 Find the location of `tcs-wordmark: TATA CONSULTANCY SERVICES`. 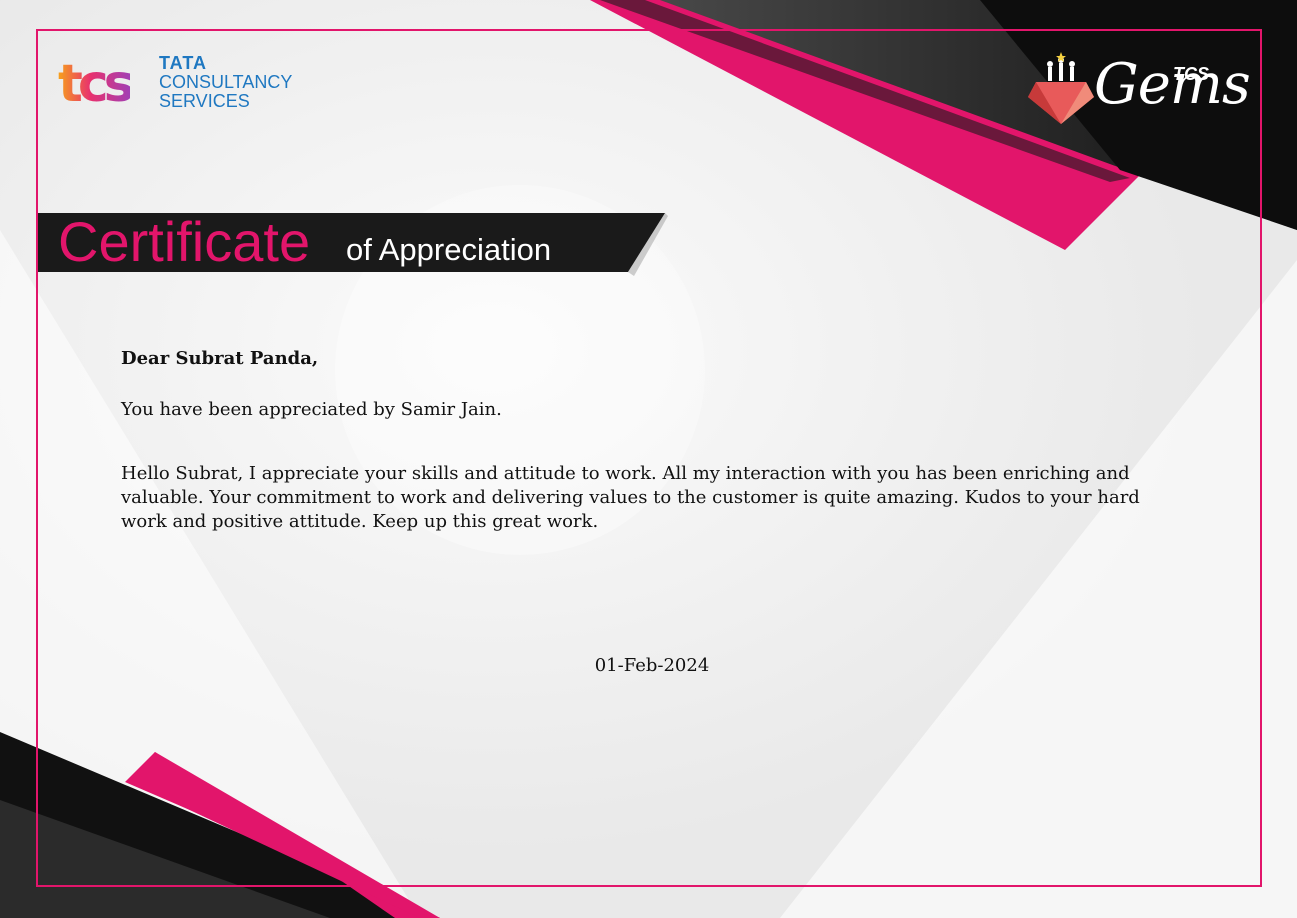

tcs-wordmark: TATA CONSULTANCY SERVICES is located at coordinates (225, 82).